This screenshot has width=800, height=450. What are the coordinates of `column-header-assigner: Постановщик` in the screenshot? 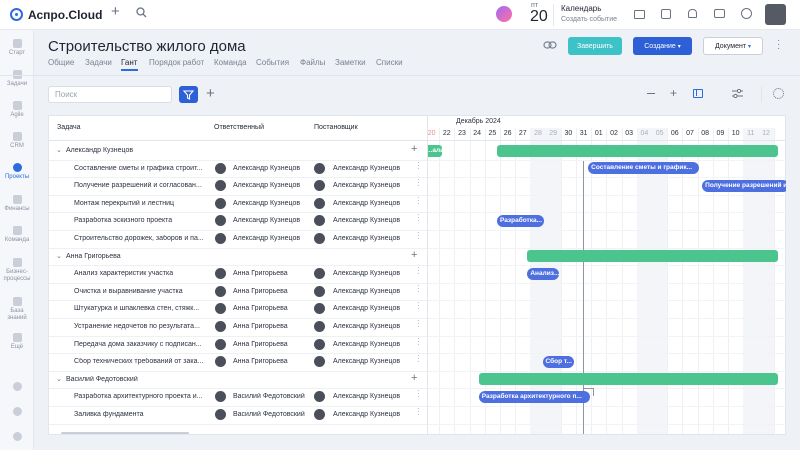 It's located at (364, 128).